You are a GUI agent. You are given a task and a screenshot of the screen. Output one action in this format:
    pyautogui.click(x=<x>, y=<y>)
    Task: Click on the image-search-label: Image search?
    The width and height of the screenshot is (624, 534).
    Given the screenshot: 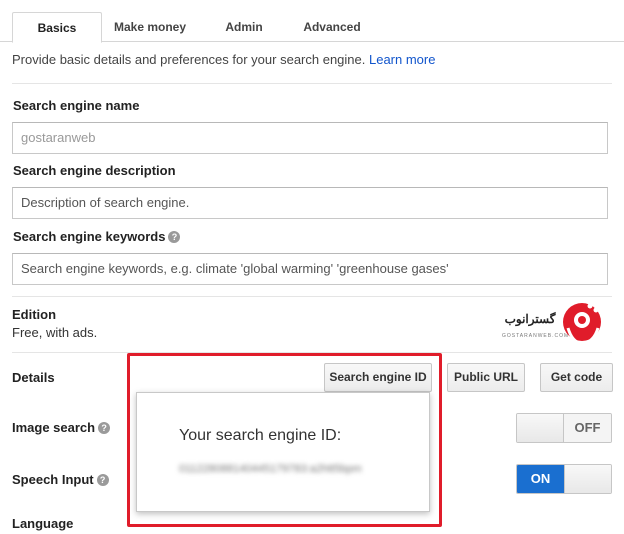 What is the action you would take?
    pyautogui.click(x=61, y=427)
    